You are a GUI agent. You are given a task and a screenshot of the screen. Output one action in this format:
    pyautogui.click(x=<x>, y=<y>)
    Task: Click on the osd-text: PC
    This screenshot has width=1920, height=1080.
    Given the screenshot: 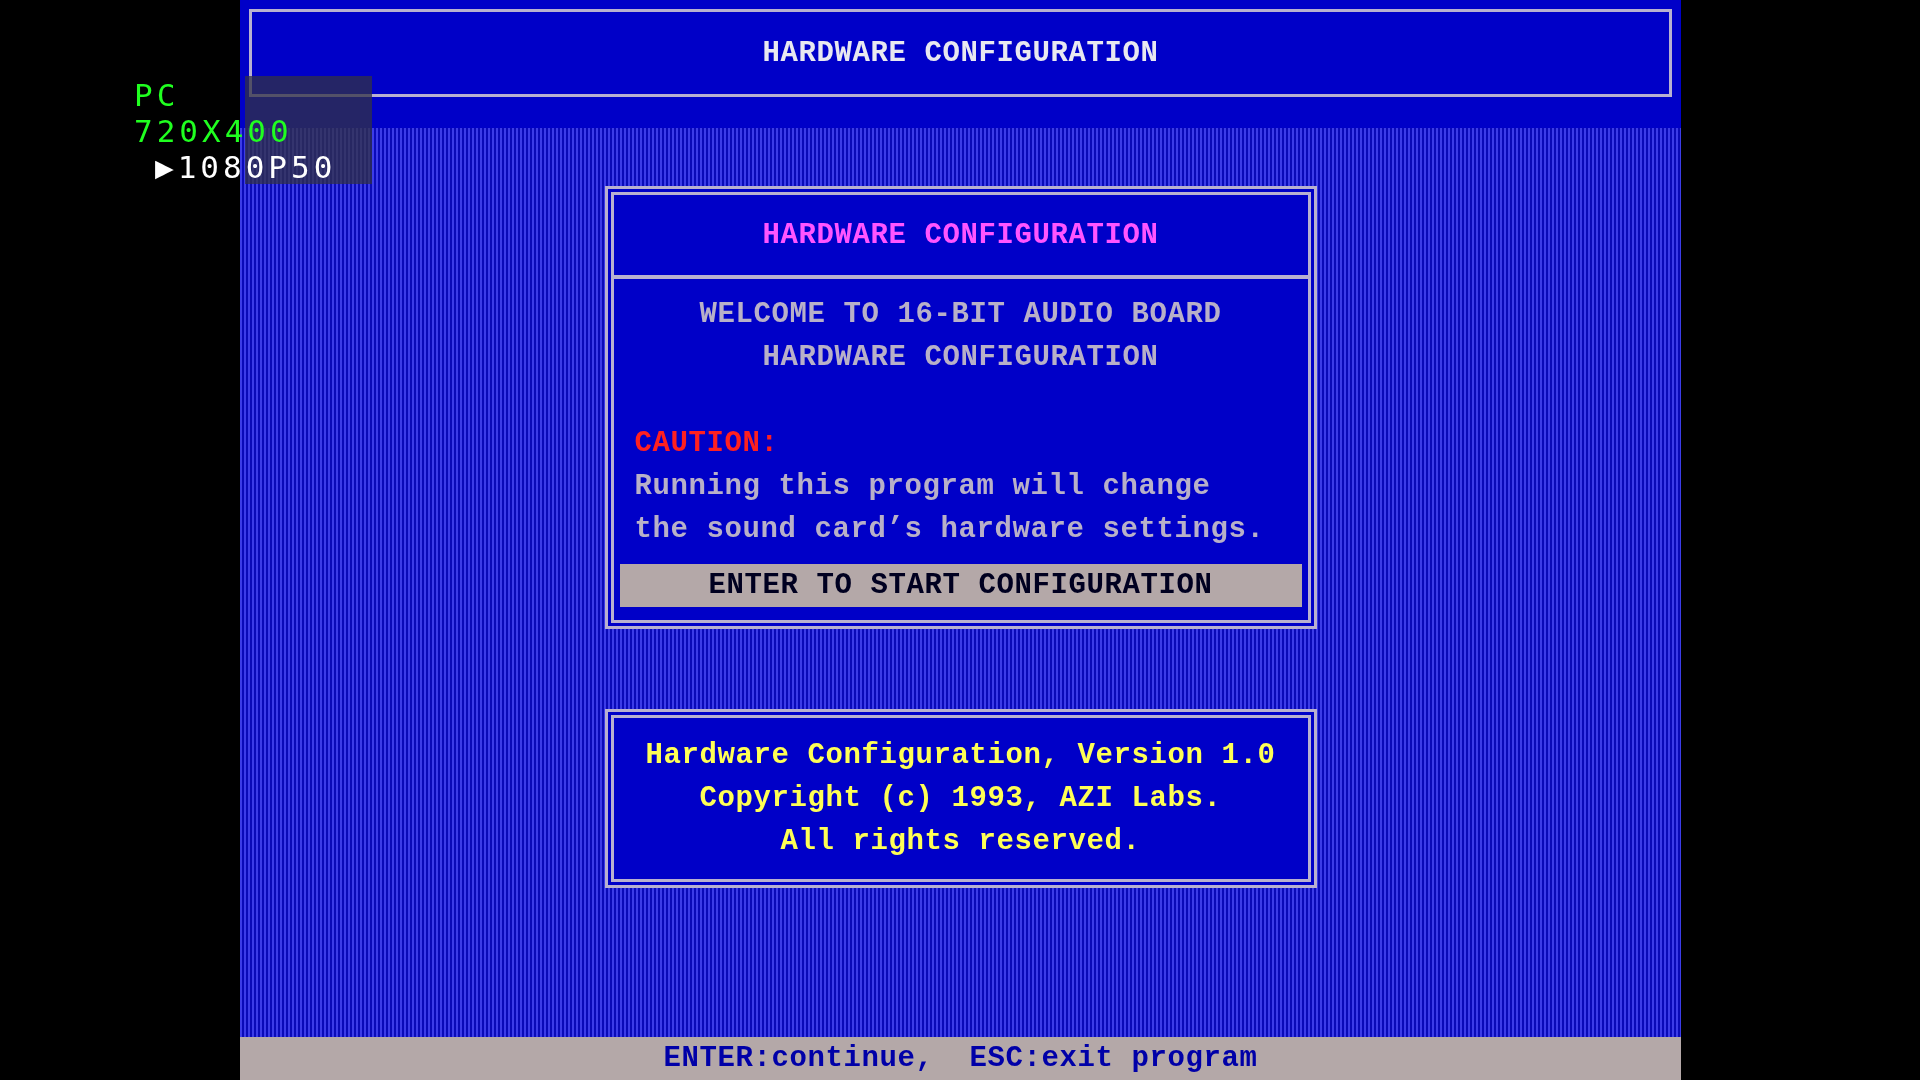 What is the action you would take?
    pyautogui.click(x=157, y=95)
    